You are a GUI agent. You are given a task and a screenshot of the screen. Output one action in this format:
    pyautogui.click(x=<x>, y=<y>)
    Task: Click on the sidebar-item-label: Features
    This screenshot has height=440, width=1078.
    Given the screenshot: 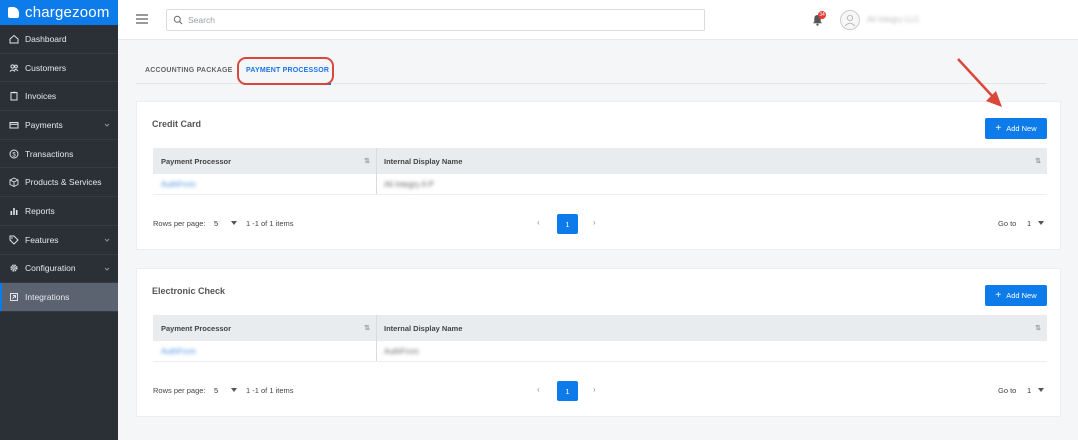 What is the action you would take?
    pyautogui.click(x=42, y=239)
    